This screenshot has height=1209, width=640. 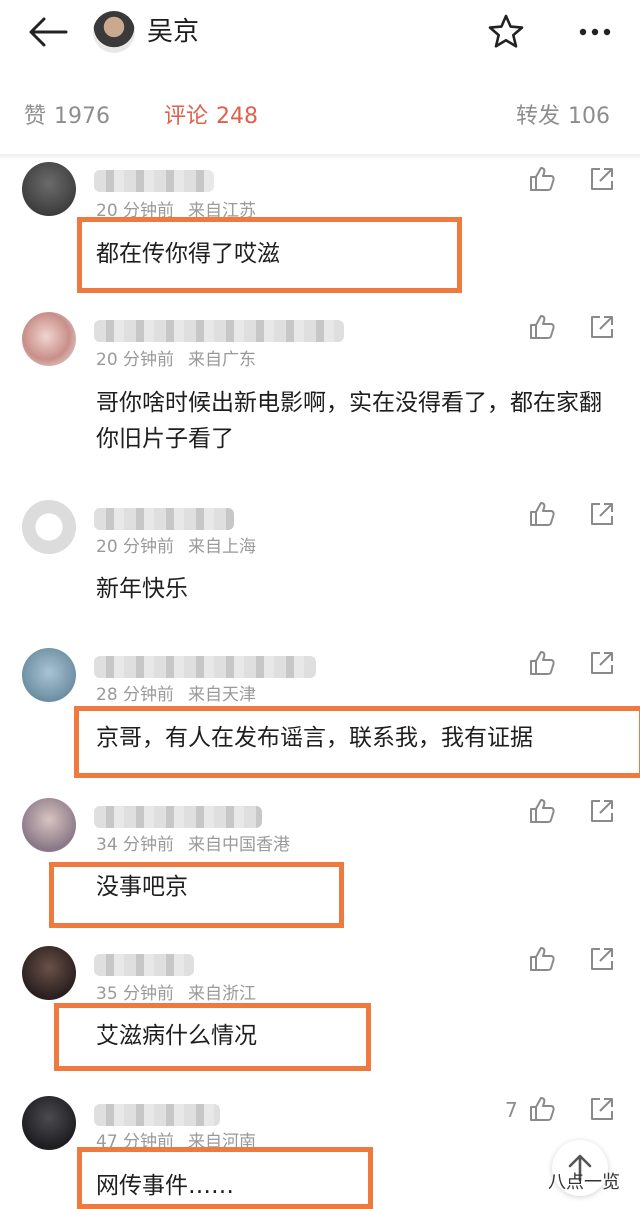 I want to click on tab-comments: 评论 248, so click(x=211, y=117).